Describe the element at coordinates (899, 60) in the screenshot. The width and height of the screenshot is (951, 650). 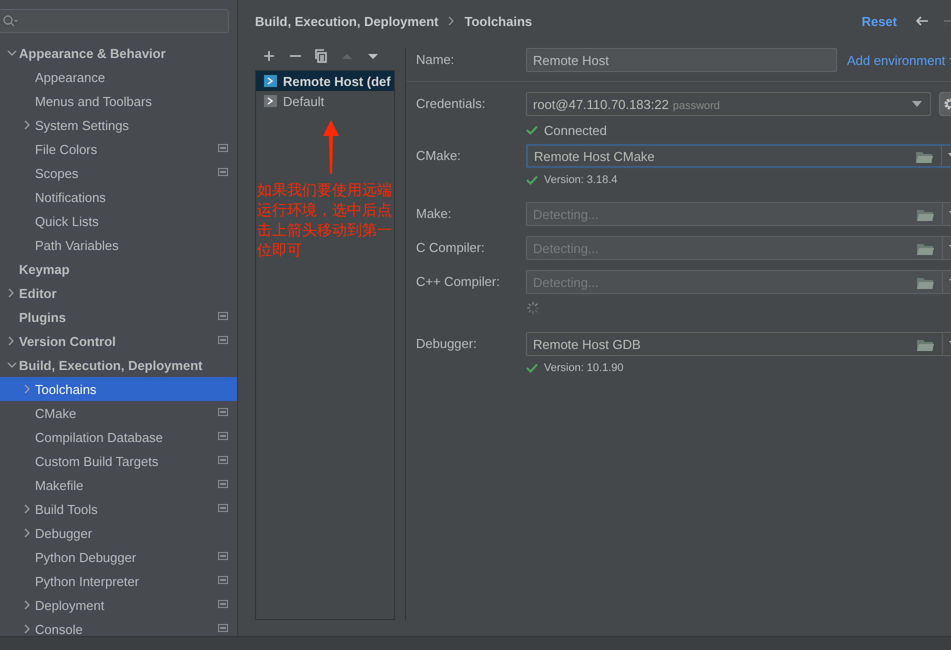
I see `add-environment-link: Add environment` at that location.